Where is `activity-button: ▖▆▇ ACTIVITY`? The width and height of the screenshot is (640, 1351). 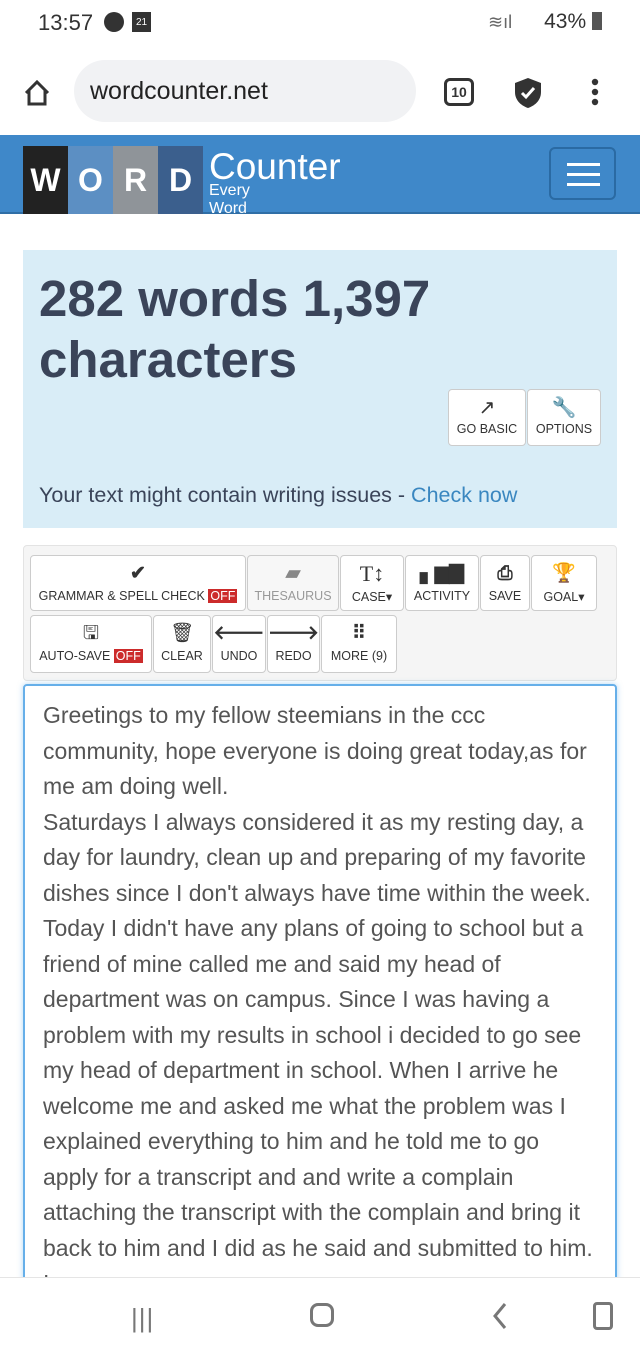 activity-button: ▖▆▇ ACTIVITY is located at coordinates (442, 583).